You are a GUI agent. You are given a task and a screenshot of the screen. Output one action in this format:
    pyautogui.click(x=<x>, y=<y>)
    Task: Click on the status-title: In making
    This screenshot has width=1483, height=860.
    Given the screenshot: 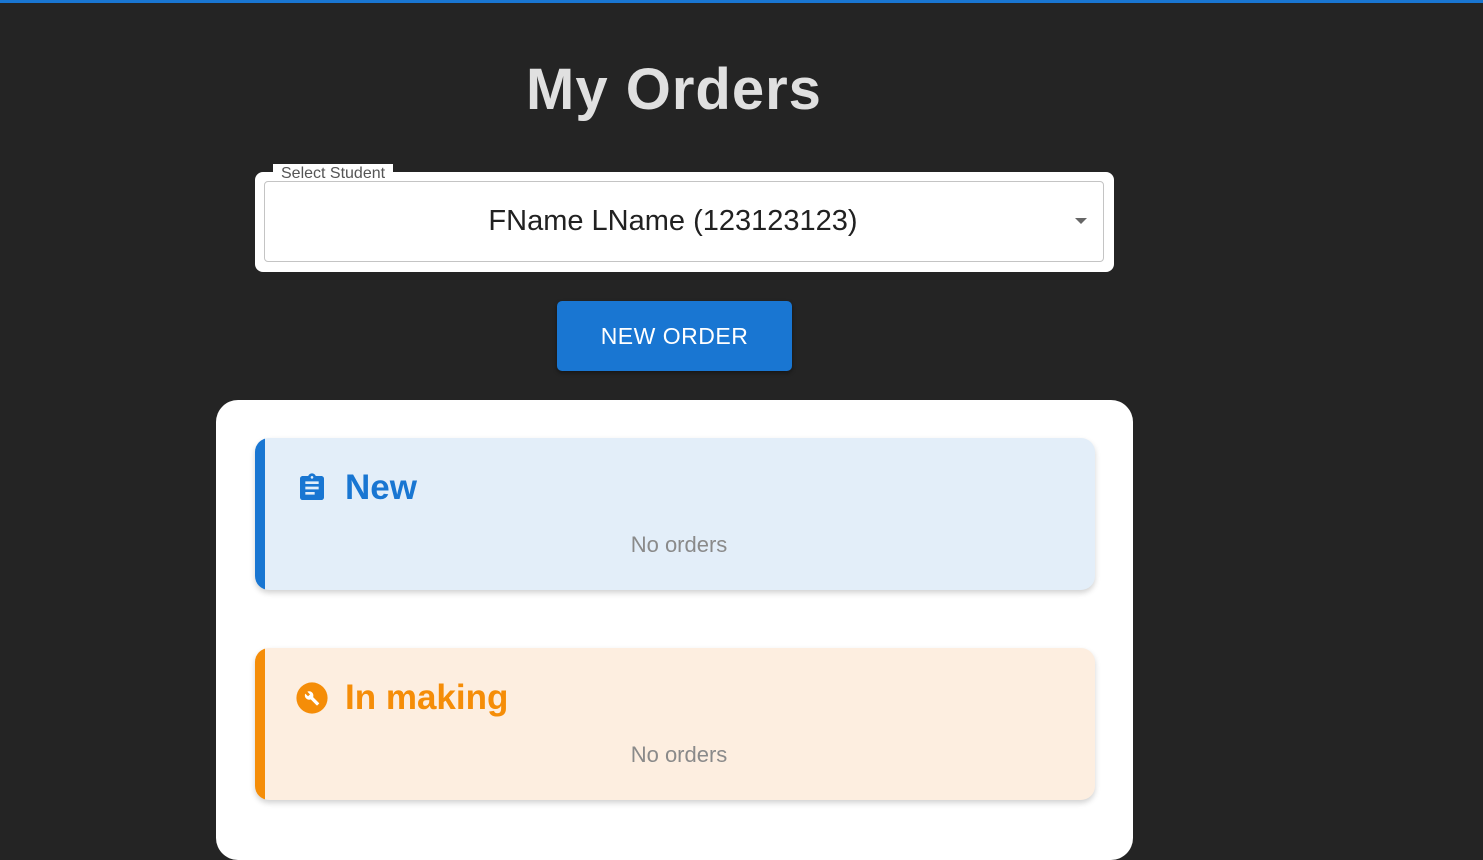 What is the action you would take?
    pyautogui.click(x=427, y=697)
    